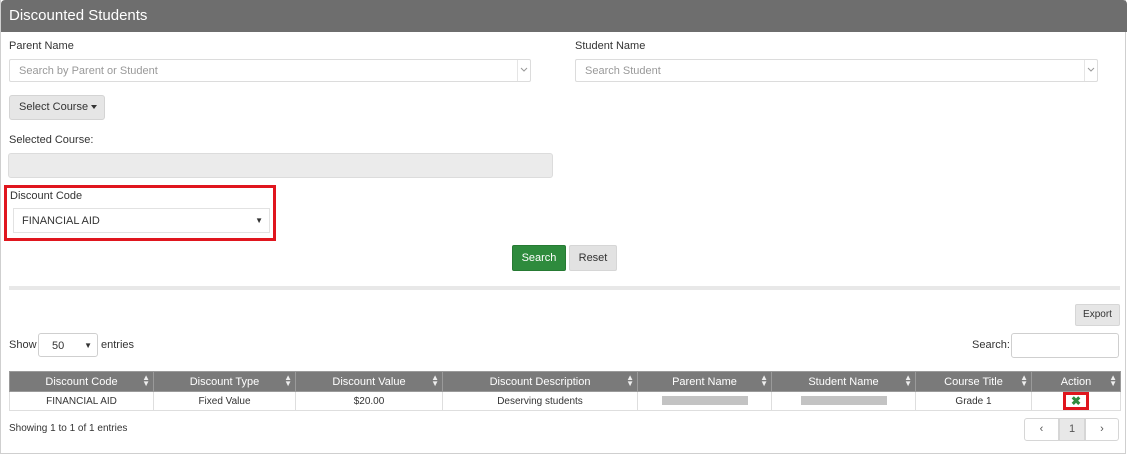 This screenshot has height=455, width=1127. What do you see at coordinates (141, 220) in the screenshot?
I see `discount-code-select: FINANCIAL AID ▼` at bounding box center [141, 220].